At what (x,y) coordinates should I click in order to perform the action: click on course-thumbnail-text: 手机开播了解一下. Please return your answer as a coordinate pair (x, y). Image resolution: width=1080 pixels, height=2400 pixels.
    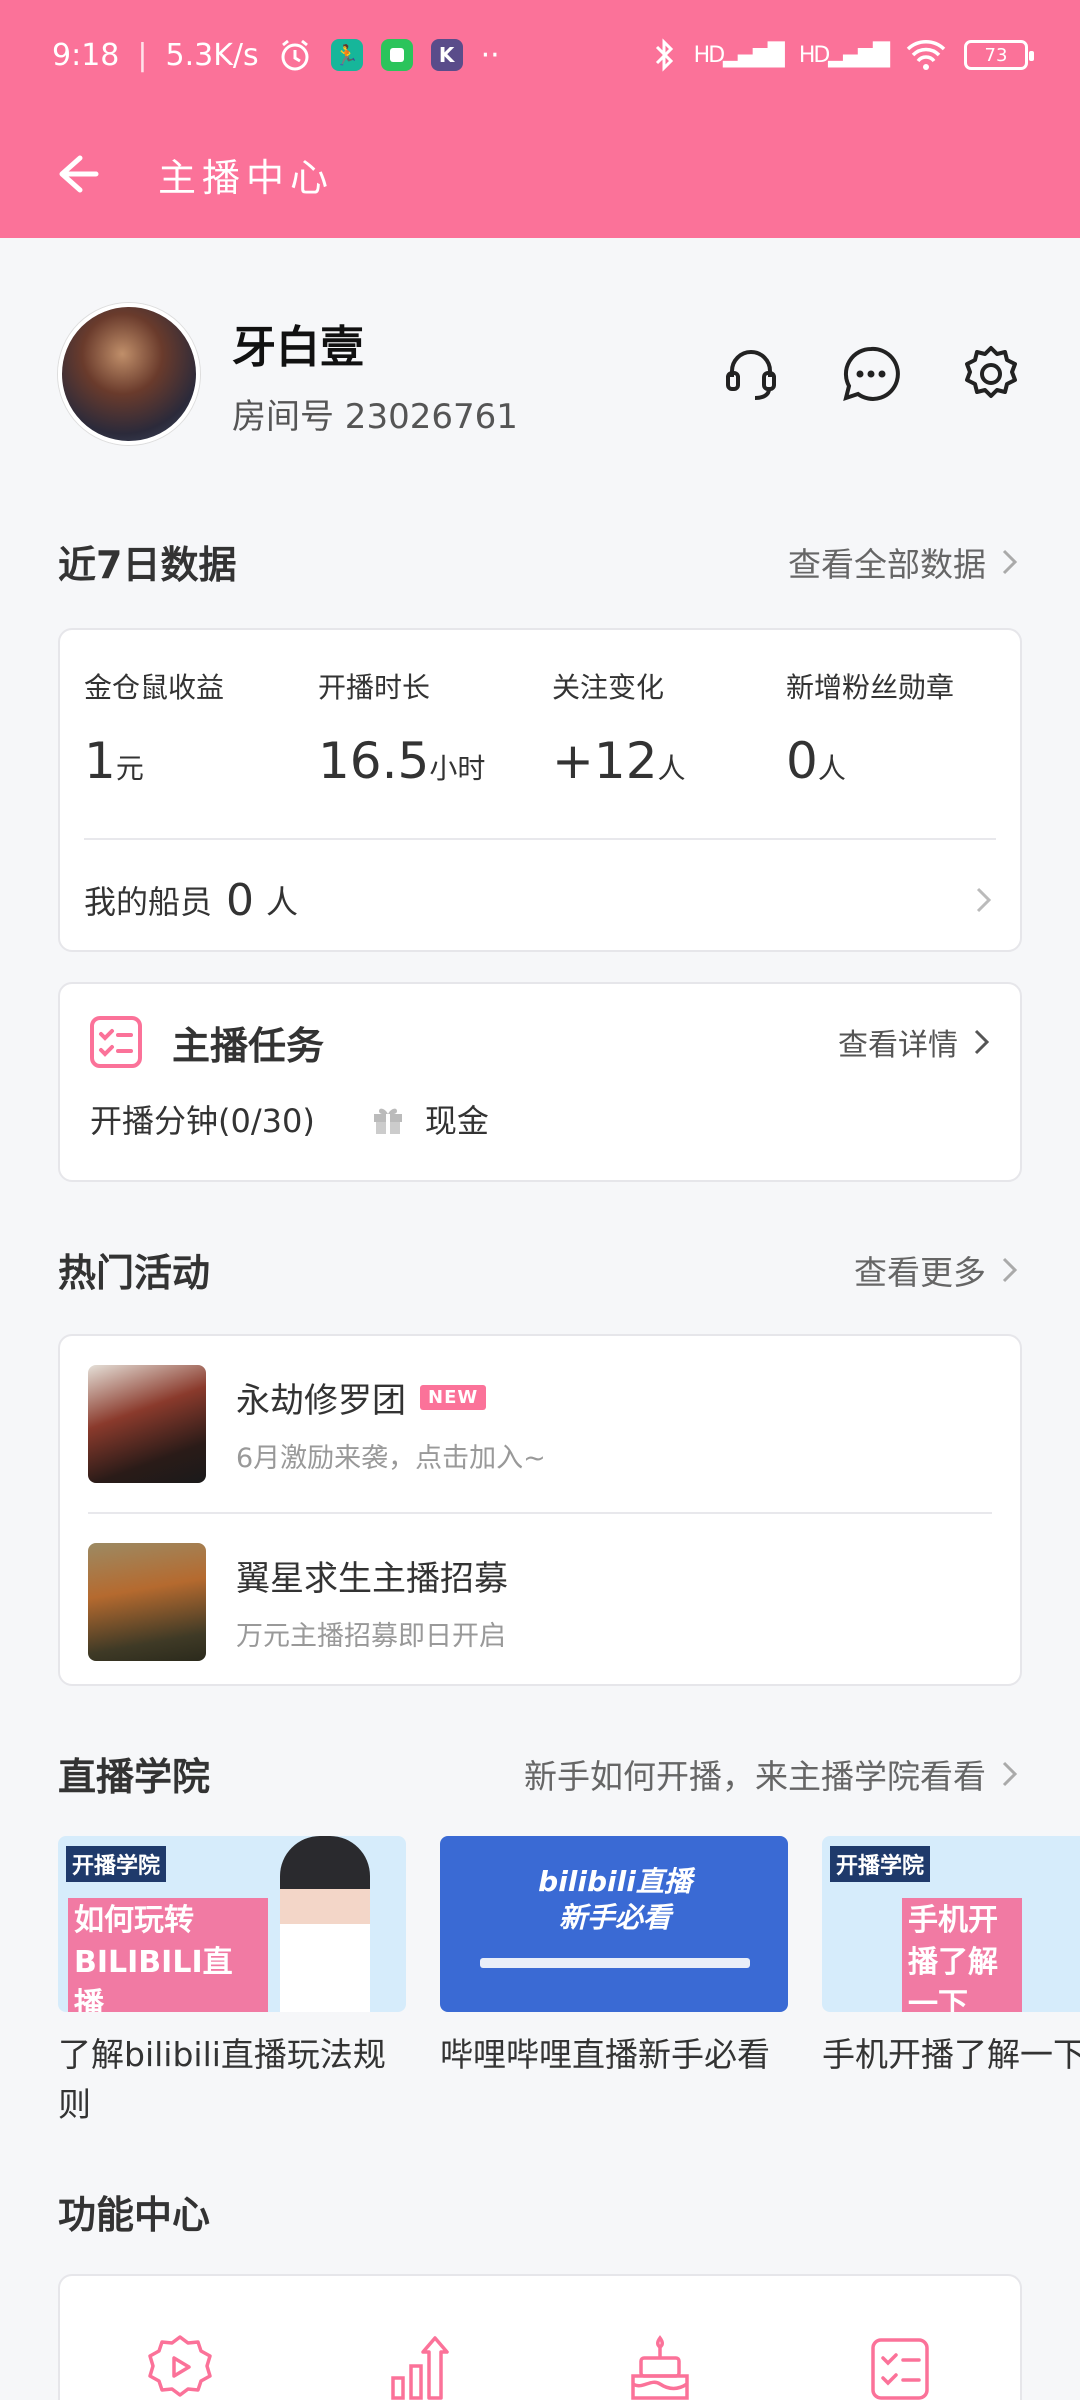
    Looking at the image, I should click on (962, 1955).